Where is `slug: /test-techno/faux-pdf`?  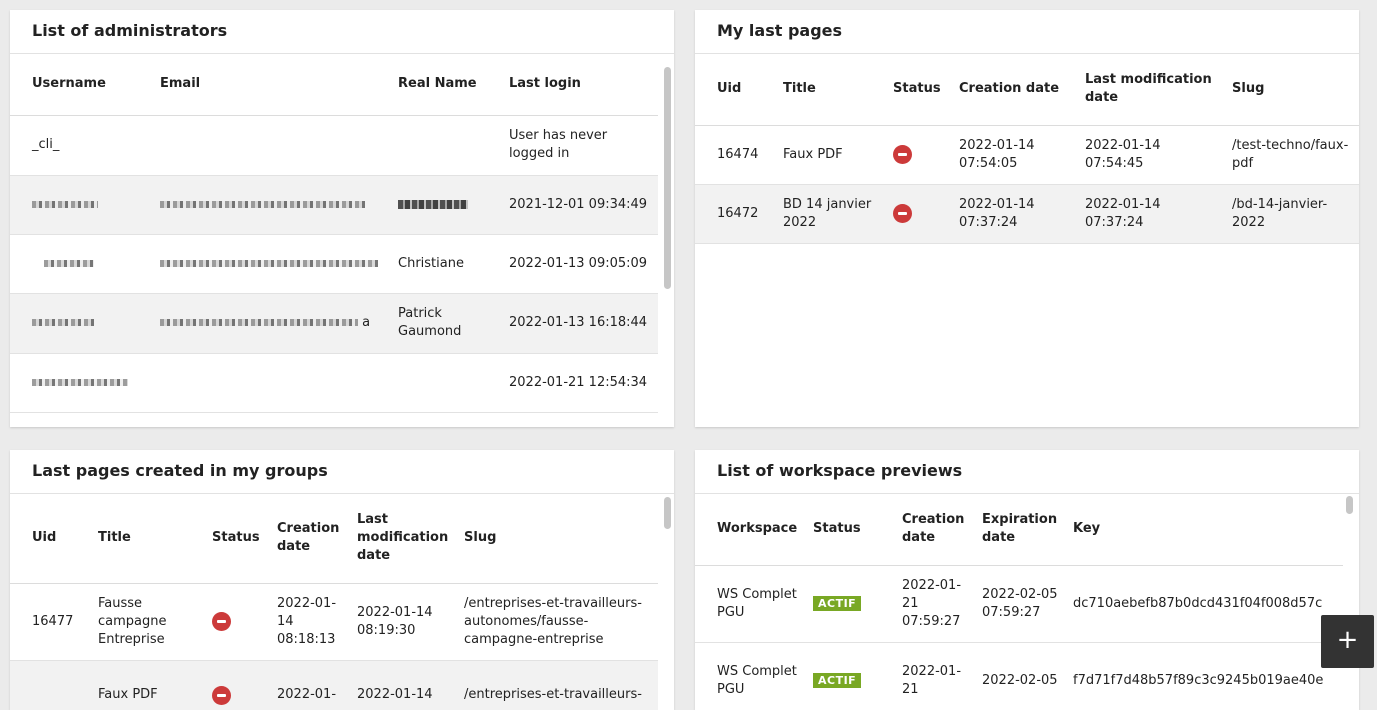 slug: /test-techno/faux-pdf is located at coordinates (1292, 155).